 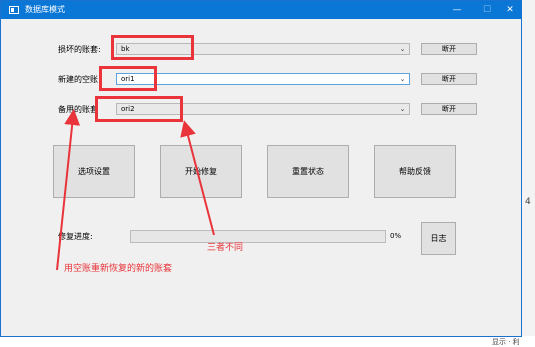 I want to click on annotation-recover: 用空账重新恢复的新的账套, so click(x=118, y=269).